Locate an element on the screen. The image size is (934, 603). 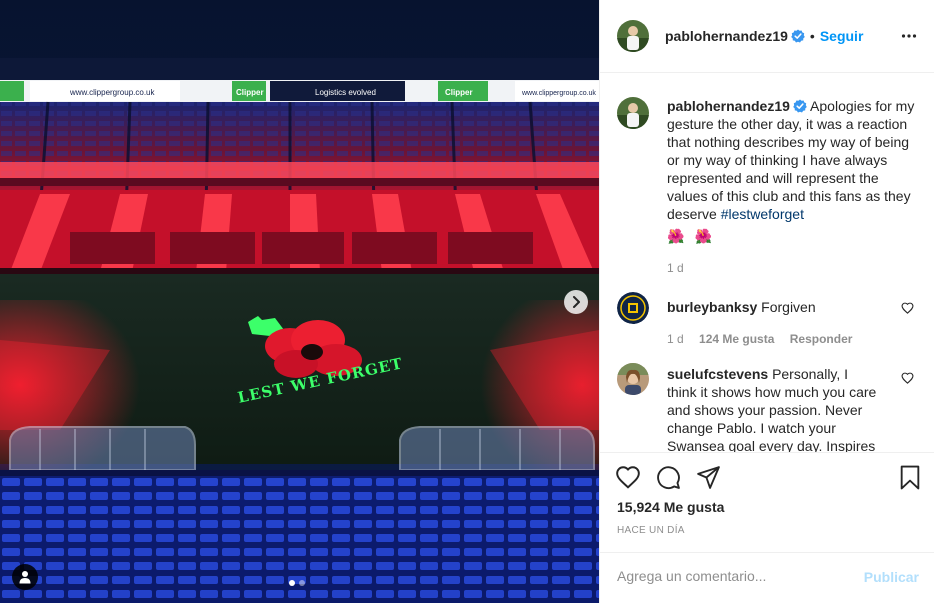
next-slide-button is located at coordinates (576, 302).